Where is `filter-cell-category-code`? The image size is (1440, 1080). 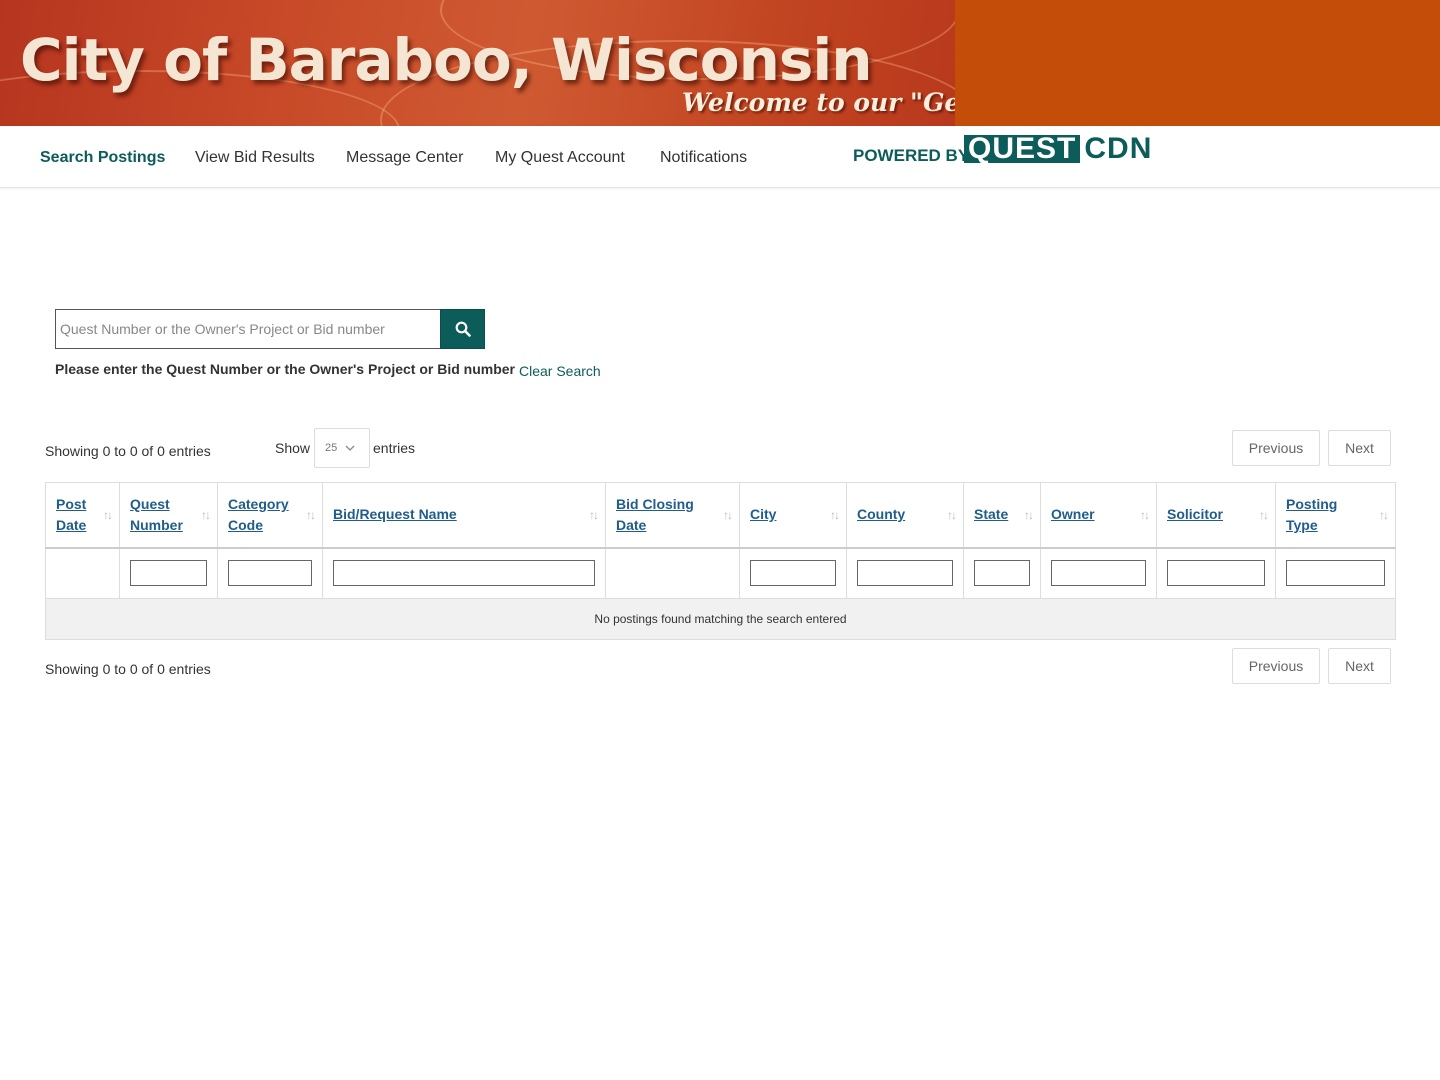
filter-cell-category-code is located at coordinates (270, 573).